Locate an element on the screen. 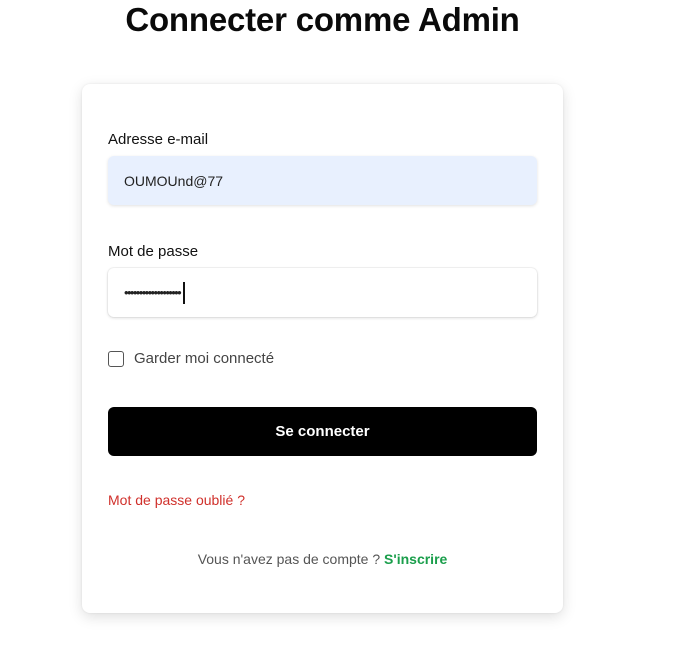 Image resolution: width=685 pixels, height=647 pixels. password-mask: ••••••••••••••••••• is located at coordinates (153, 292).